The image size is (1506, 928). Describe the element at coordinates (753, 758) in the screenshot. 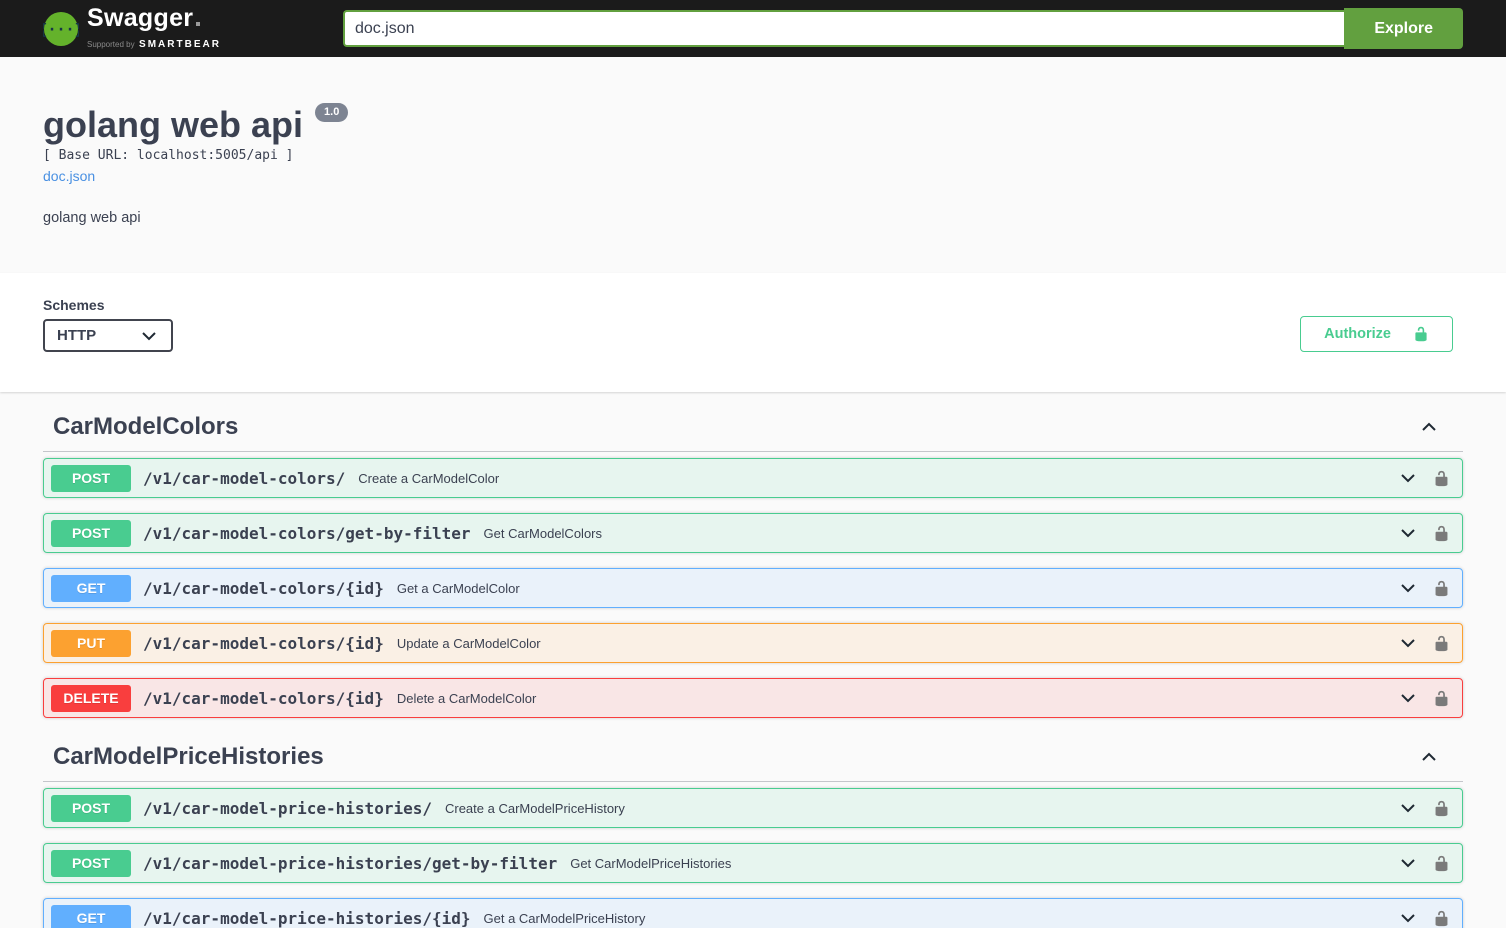

I see `tag-header: CarModelPriceHistories` at that location.